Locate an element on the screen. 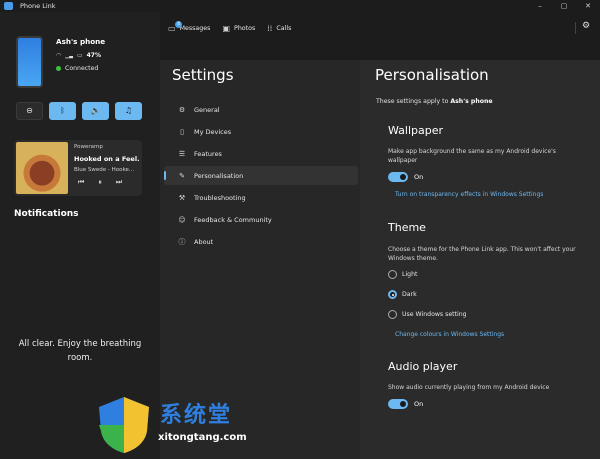 The height and width of the screenshot is (459, 600). messages-badge: 4 is located at coordinates (178, 24).